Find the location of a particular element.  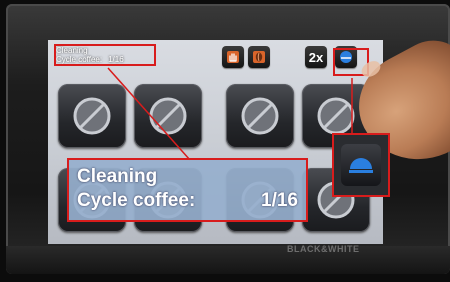

stop-button is located at coordinates (233, 57).